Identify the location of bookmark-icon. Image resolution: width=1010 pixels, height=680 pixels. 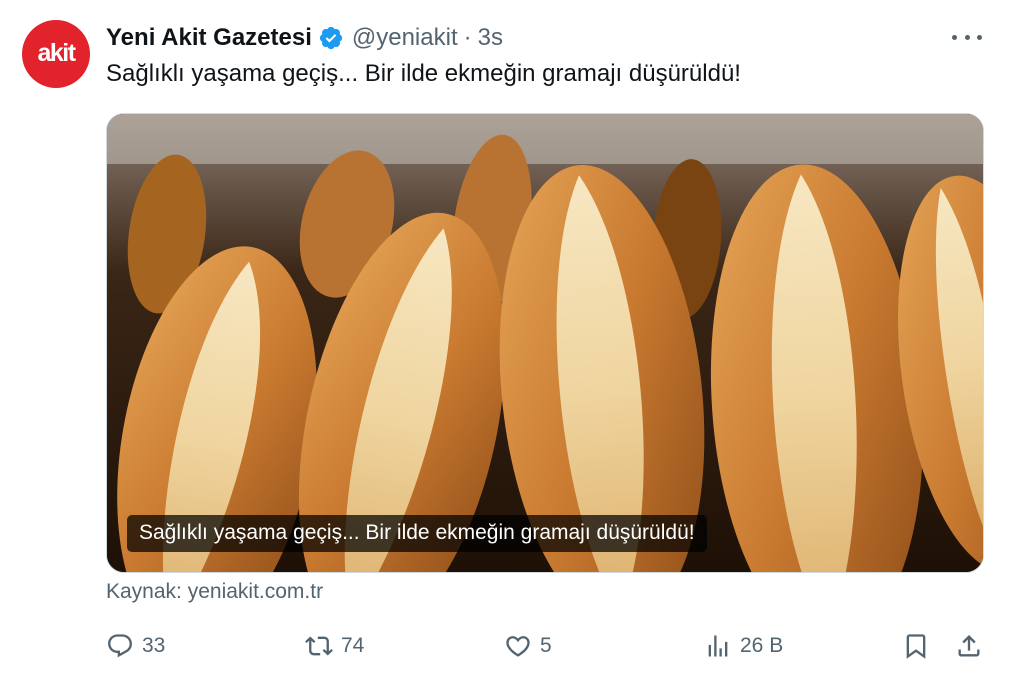
(916, 646).